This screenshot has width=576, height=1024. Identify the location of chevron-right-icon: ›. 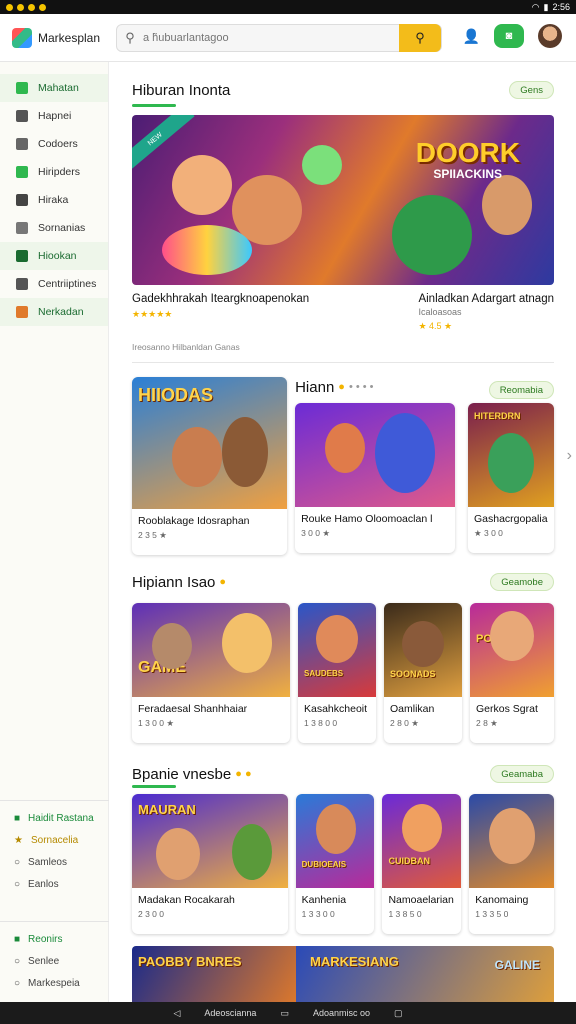
(569, 456).